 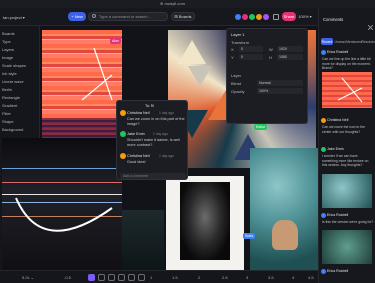 What do you see at coordinates (261, 127) in the screenshot?
I see `cursor-tag-green: Editor` at bounding box center [261, 127].